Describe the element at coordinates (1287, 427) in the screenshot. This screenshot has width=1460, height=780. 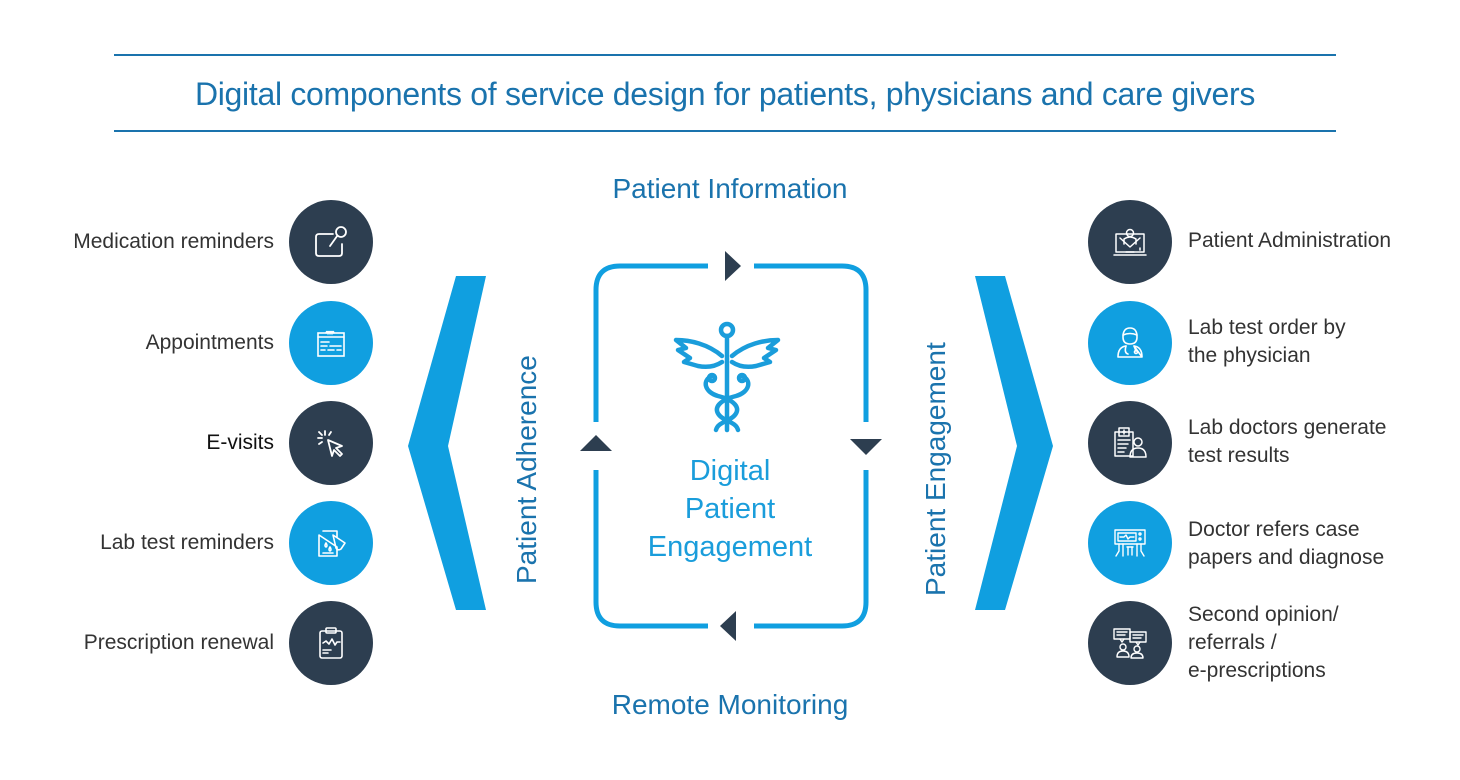
I see `right-item-label-line: Lab doctors generate` at that location.